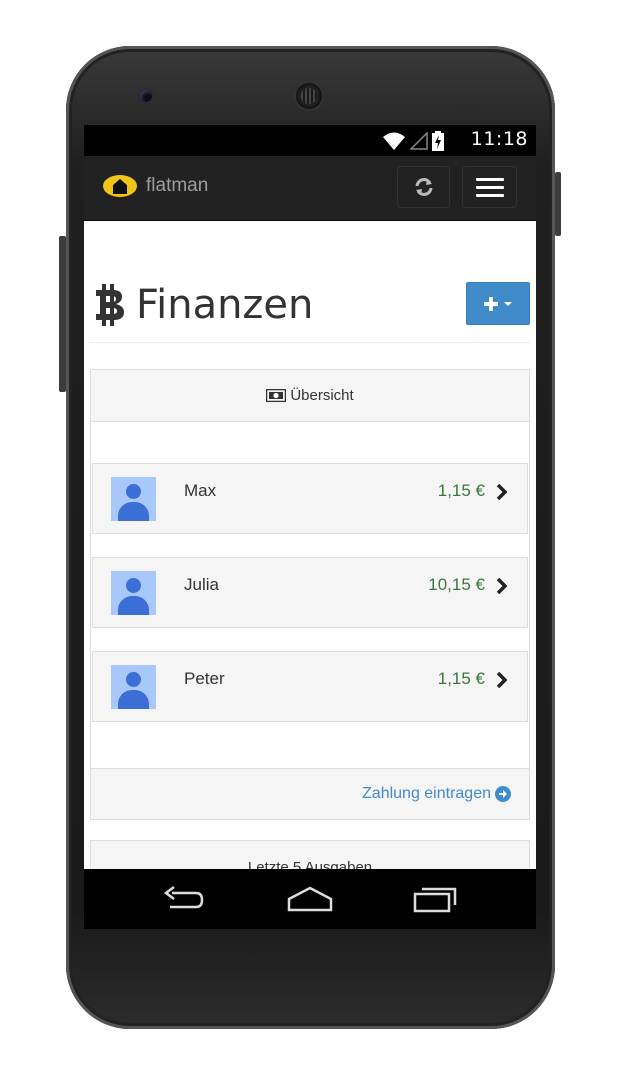 The image size is (620, 1074). I want to click on member-row-peter: Peter 1,15 €, so click(310, 686).